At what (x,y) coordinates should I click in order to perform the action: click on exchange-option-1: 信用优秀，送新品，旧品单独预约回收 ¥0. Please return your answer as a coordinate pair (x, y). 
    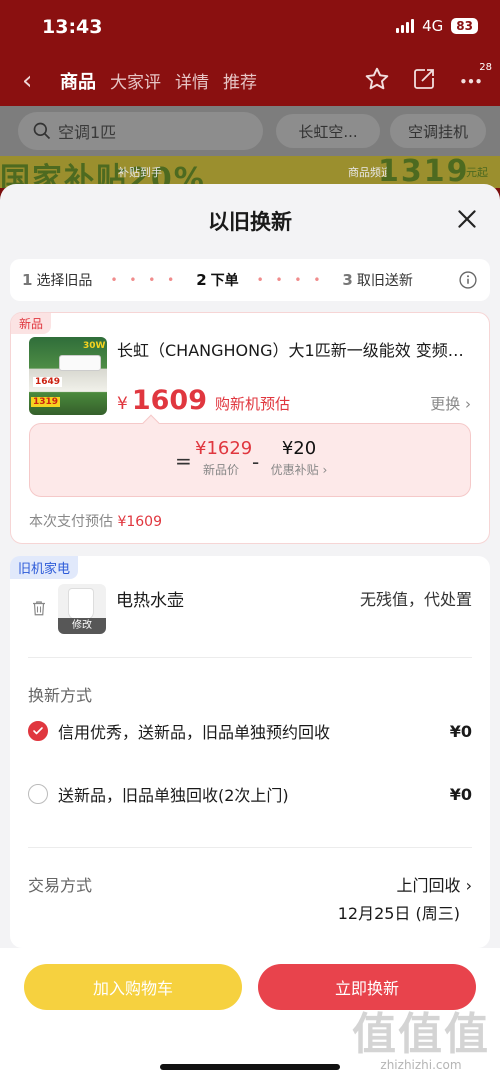
    Looking at the image, I should click on (250, 731).